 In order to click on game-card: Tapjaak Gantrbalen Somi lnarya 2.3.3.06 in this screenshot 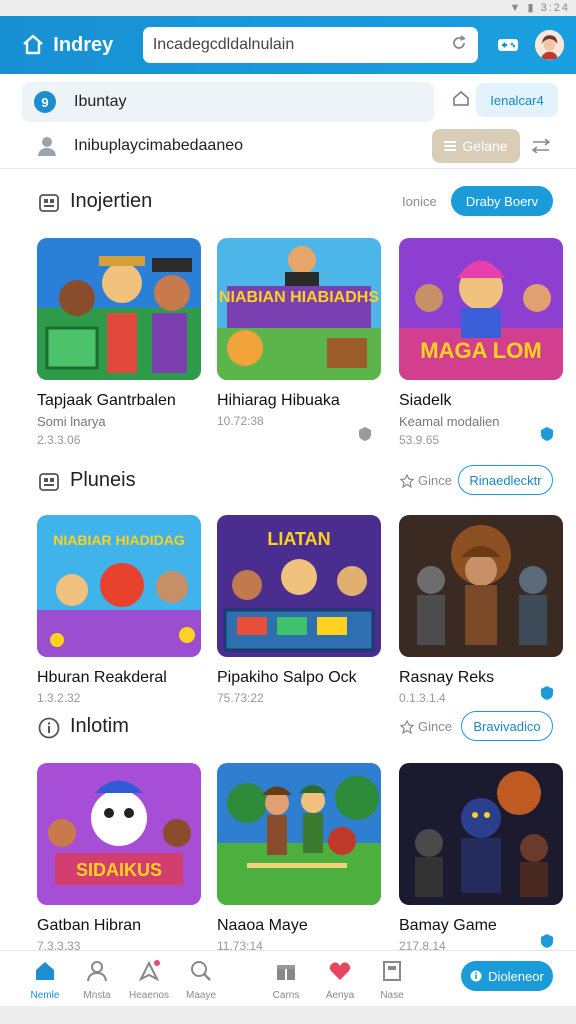, I will do `click(119, 342)`.